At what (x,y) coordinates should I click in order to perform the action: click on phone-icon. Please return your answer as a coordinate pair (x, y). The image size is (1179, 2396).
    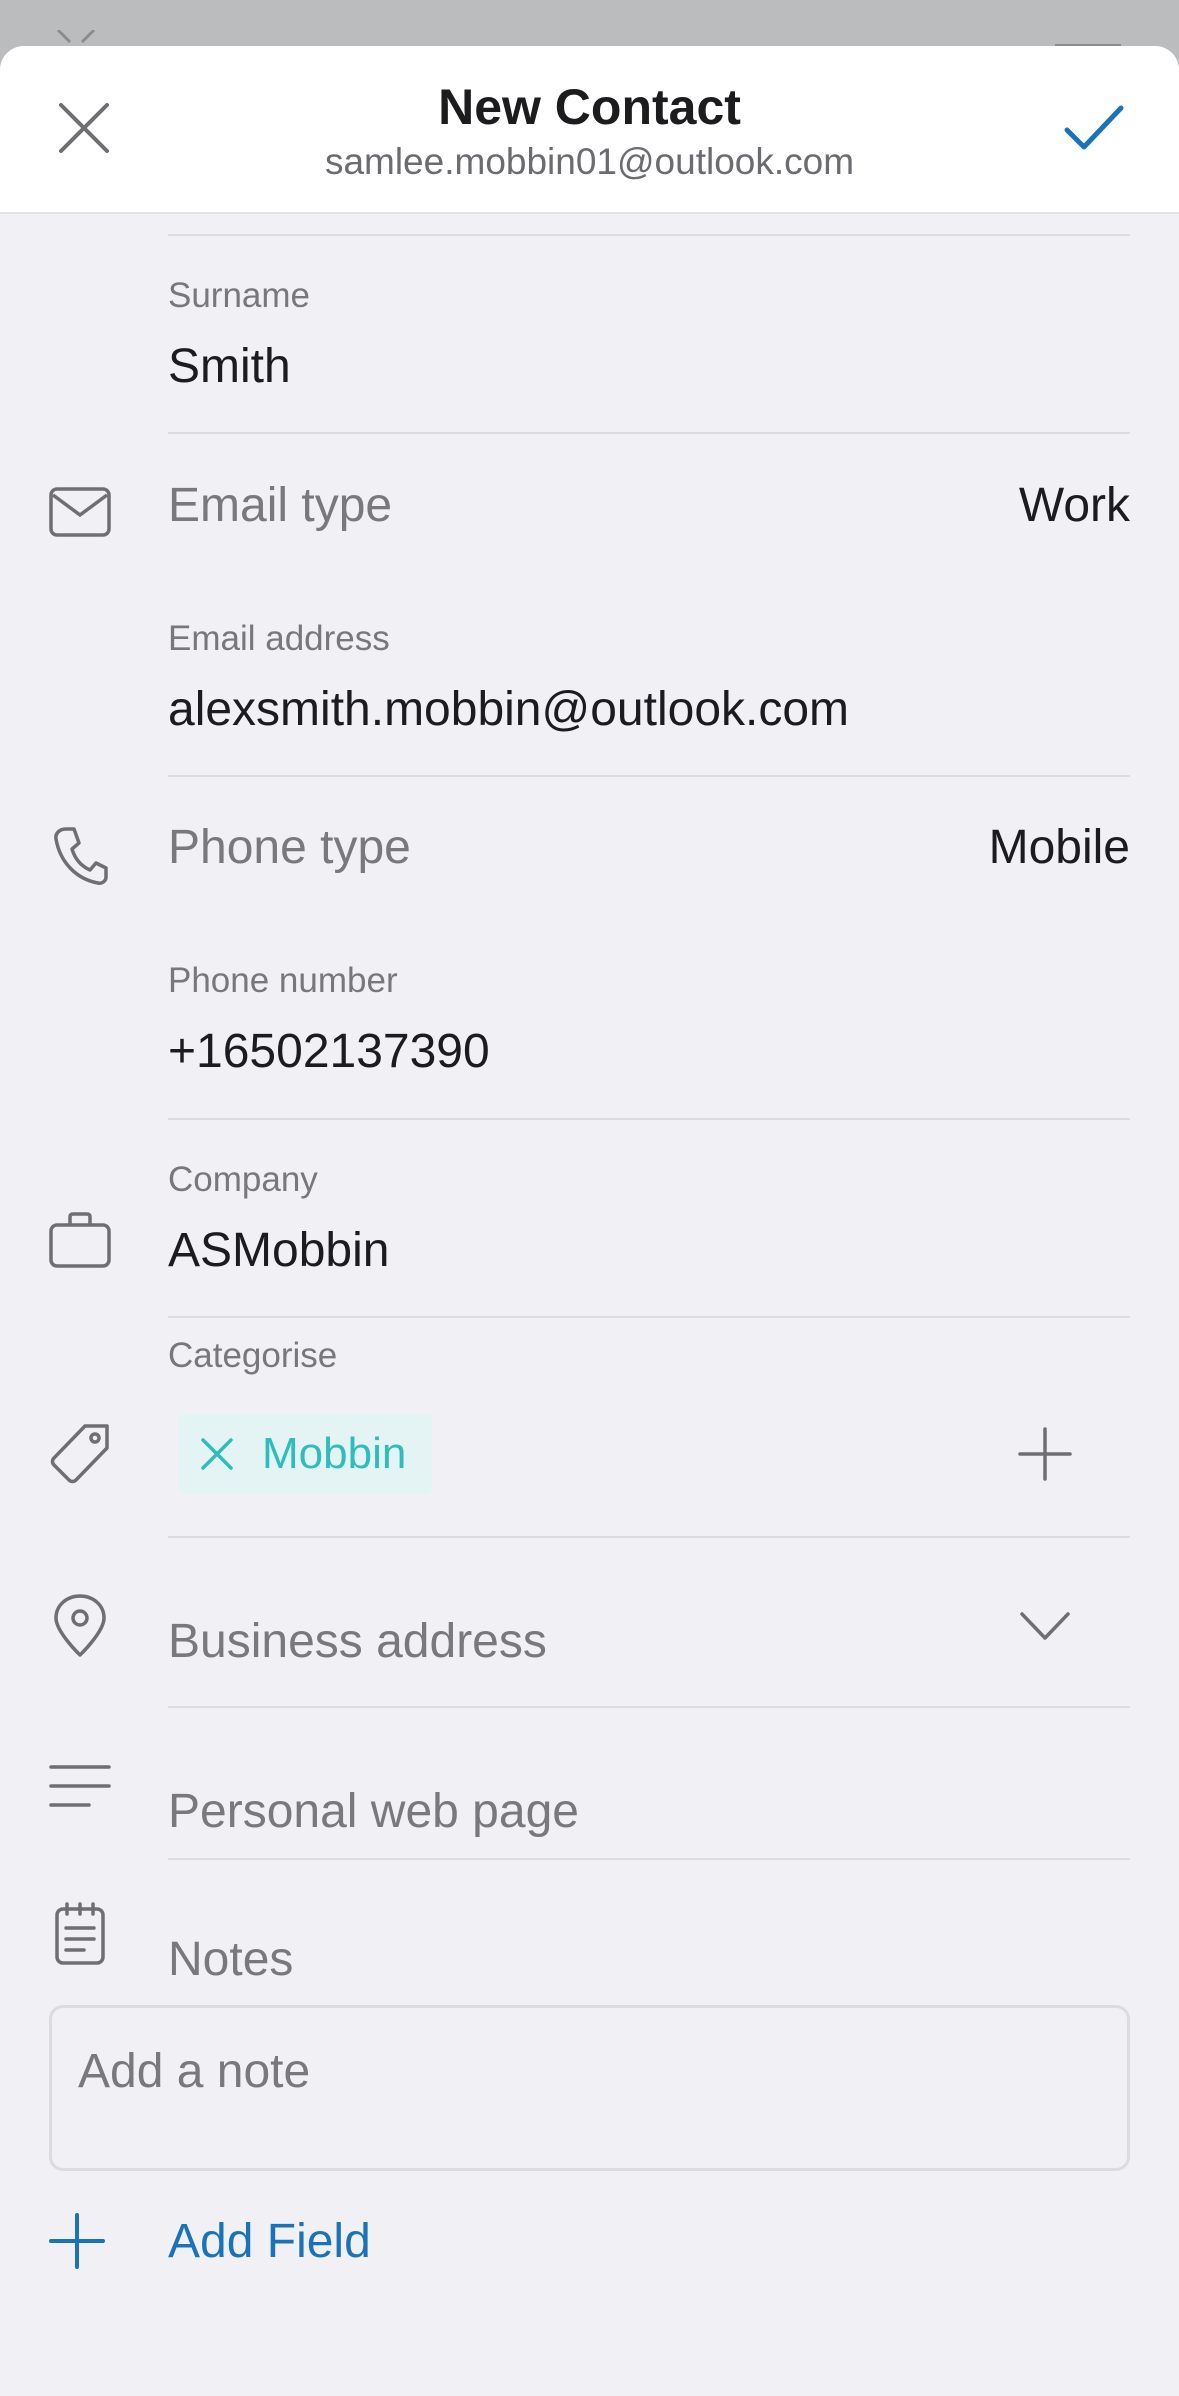
    Looking at the image, I should click on (81, 856).